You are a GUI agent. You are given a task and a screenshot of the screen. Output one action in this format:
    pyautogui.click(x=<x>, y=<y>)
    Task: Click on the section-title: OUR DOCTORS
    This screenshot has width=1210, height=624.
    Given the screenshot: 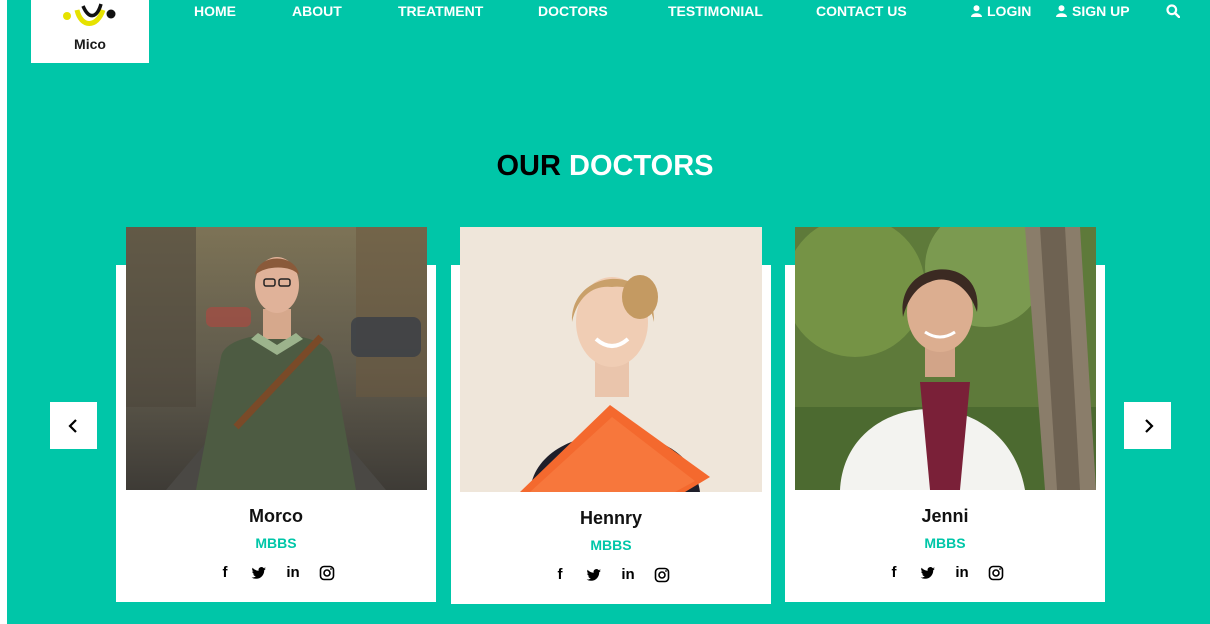 What is the action you would take?
    pyautogui.click(x=605, y=166)
    